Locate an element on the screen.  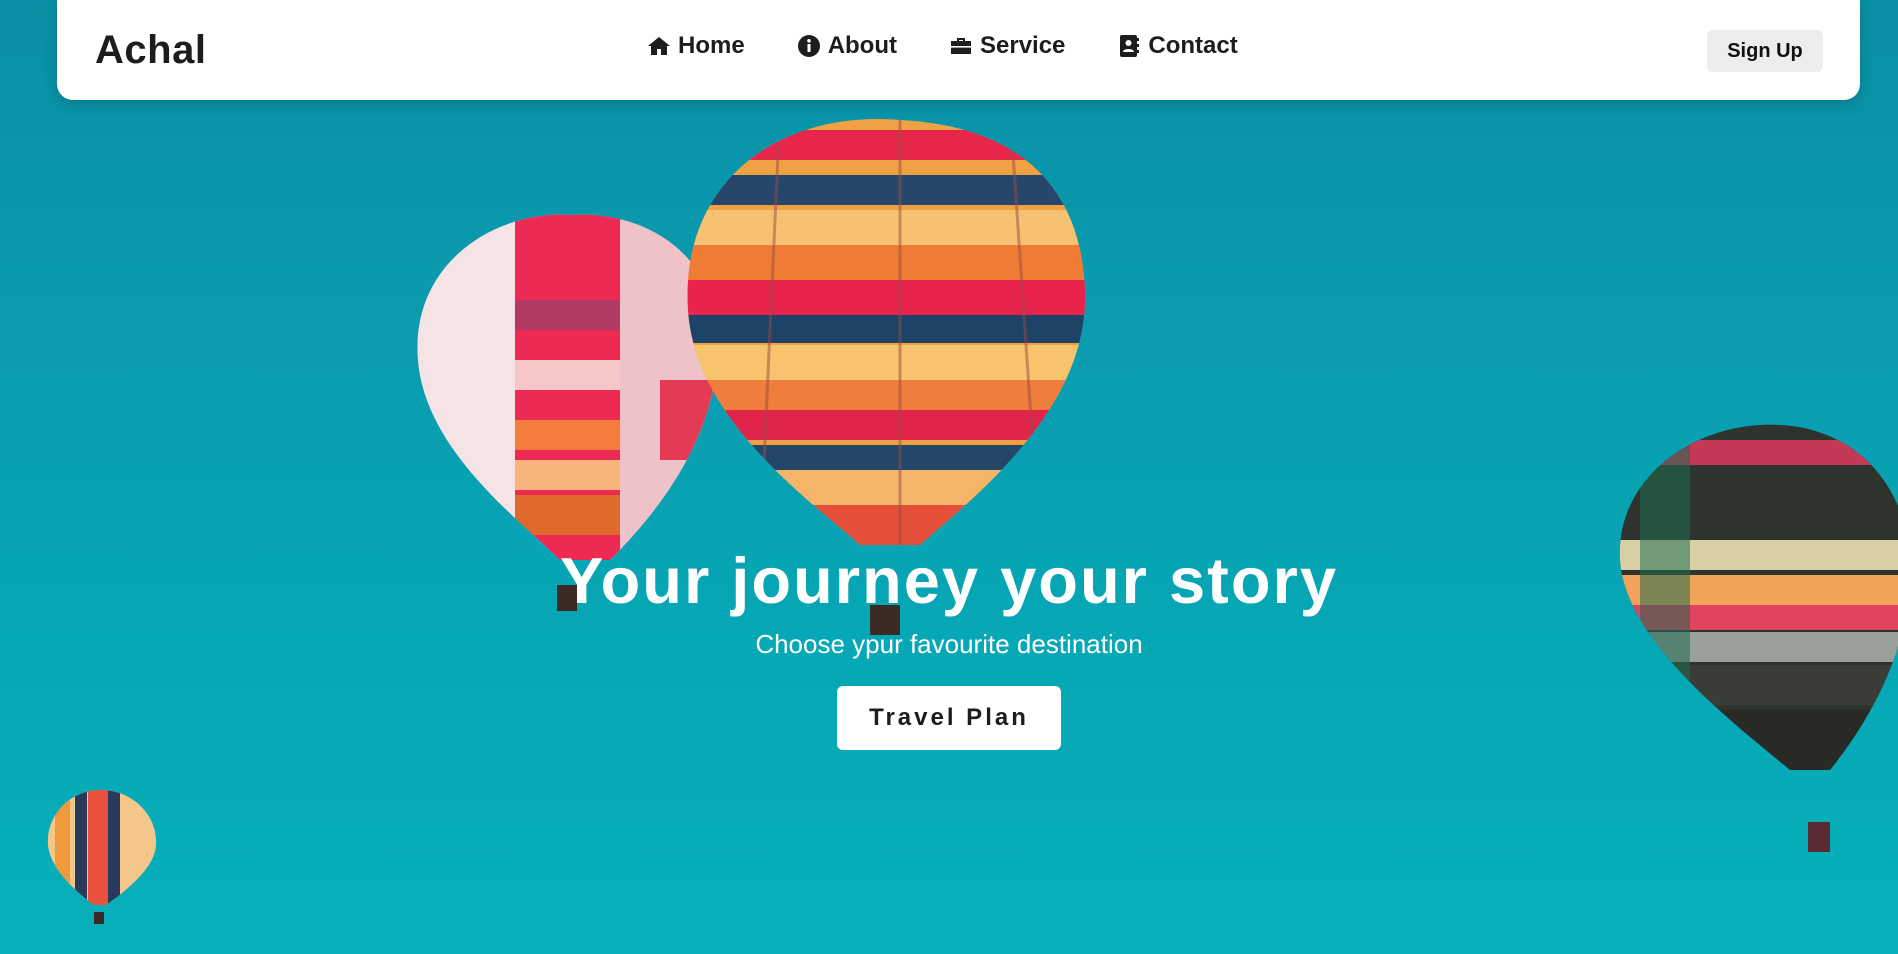
travel-plan-button: Travel Plan is located at coordinates (949, 718).